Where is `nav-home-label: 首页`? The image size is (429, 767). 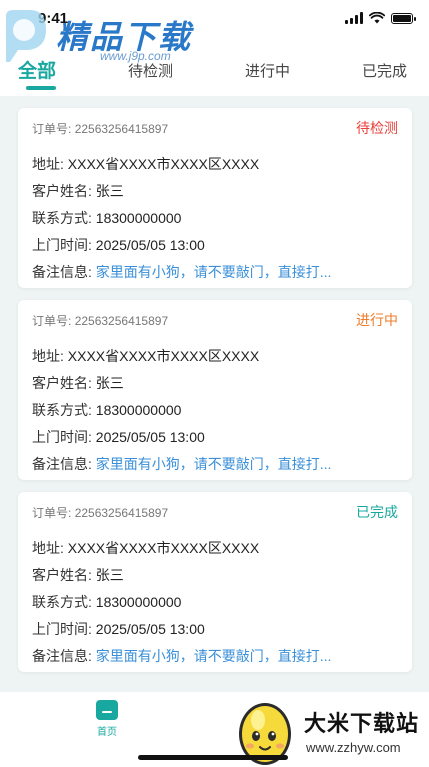 nav-home-label: 首页 is located at coordinates (107, 732).